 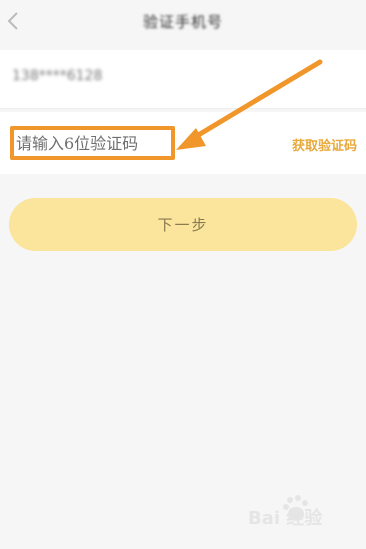 What do you see at coordinates (324, 144) in the screenshot?
I see `get-verification-code-button: 获取验证码` at bounding box center [324, 144].